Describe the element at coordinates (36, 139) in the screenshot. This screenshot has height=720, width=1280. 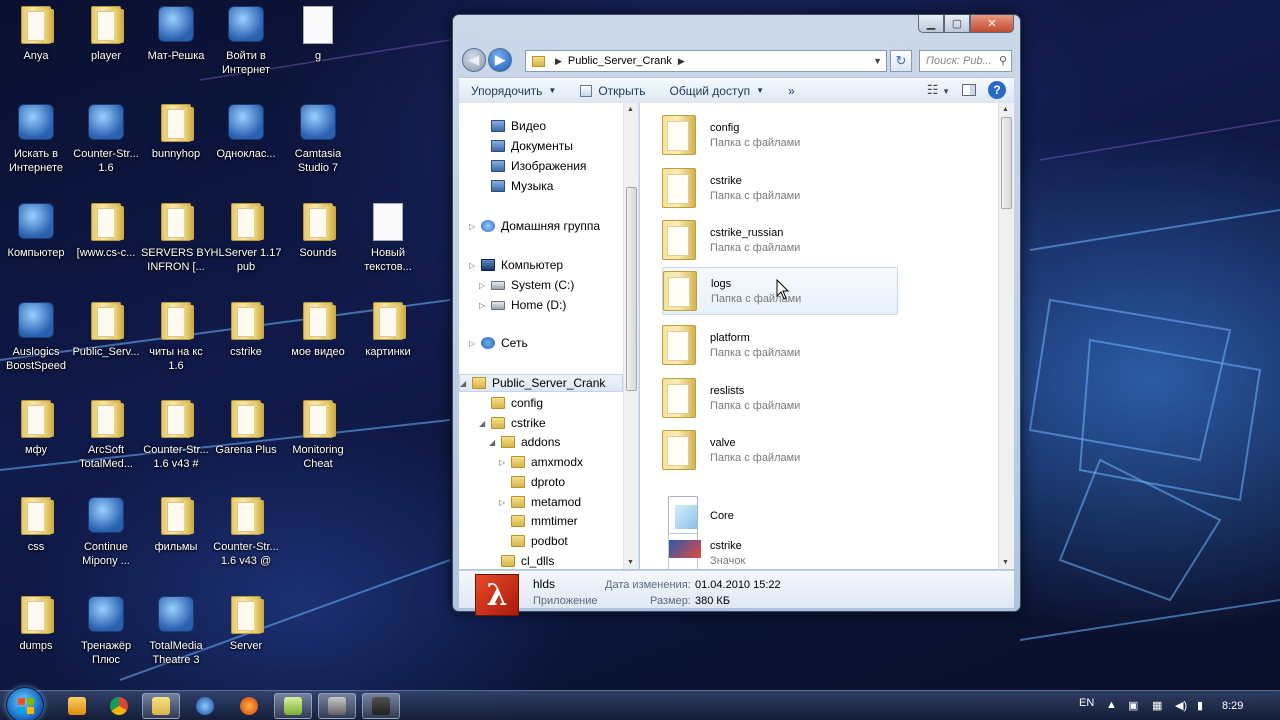
I see `desktop-icon: Искать в Интернете` at that location.